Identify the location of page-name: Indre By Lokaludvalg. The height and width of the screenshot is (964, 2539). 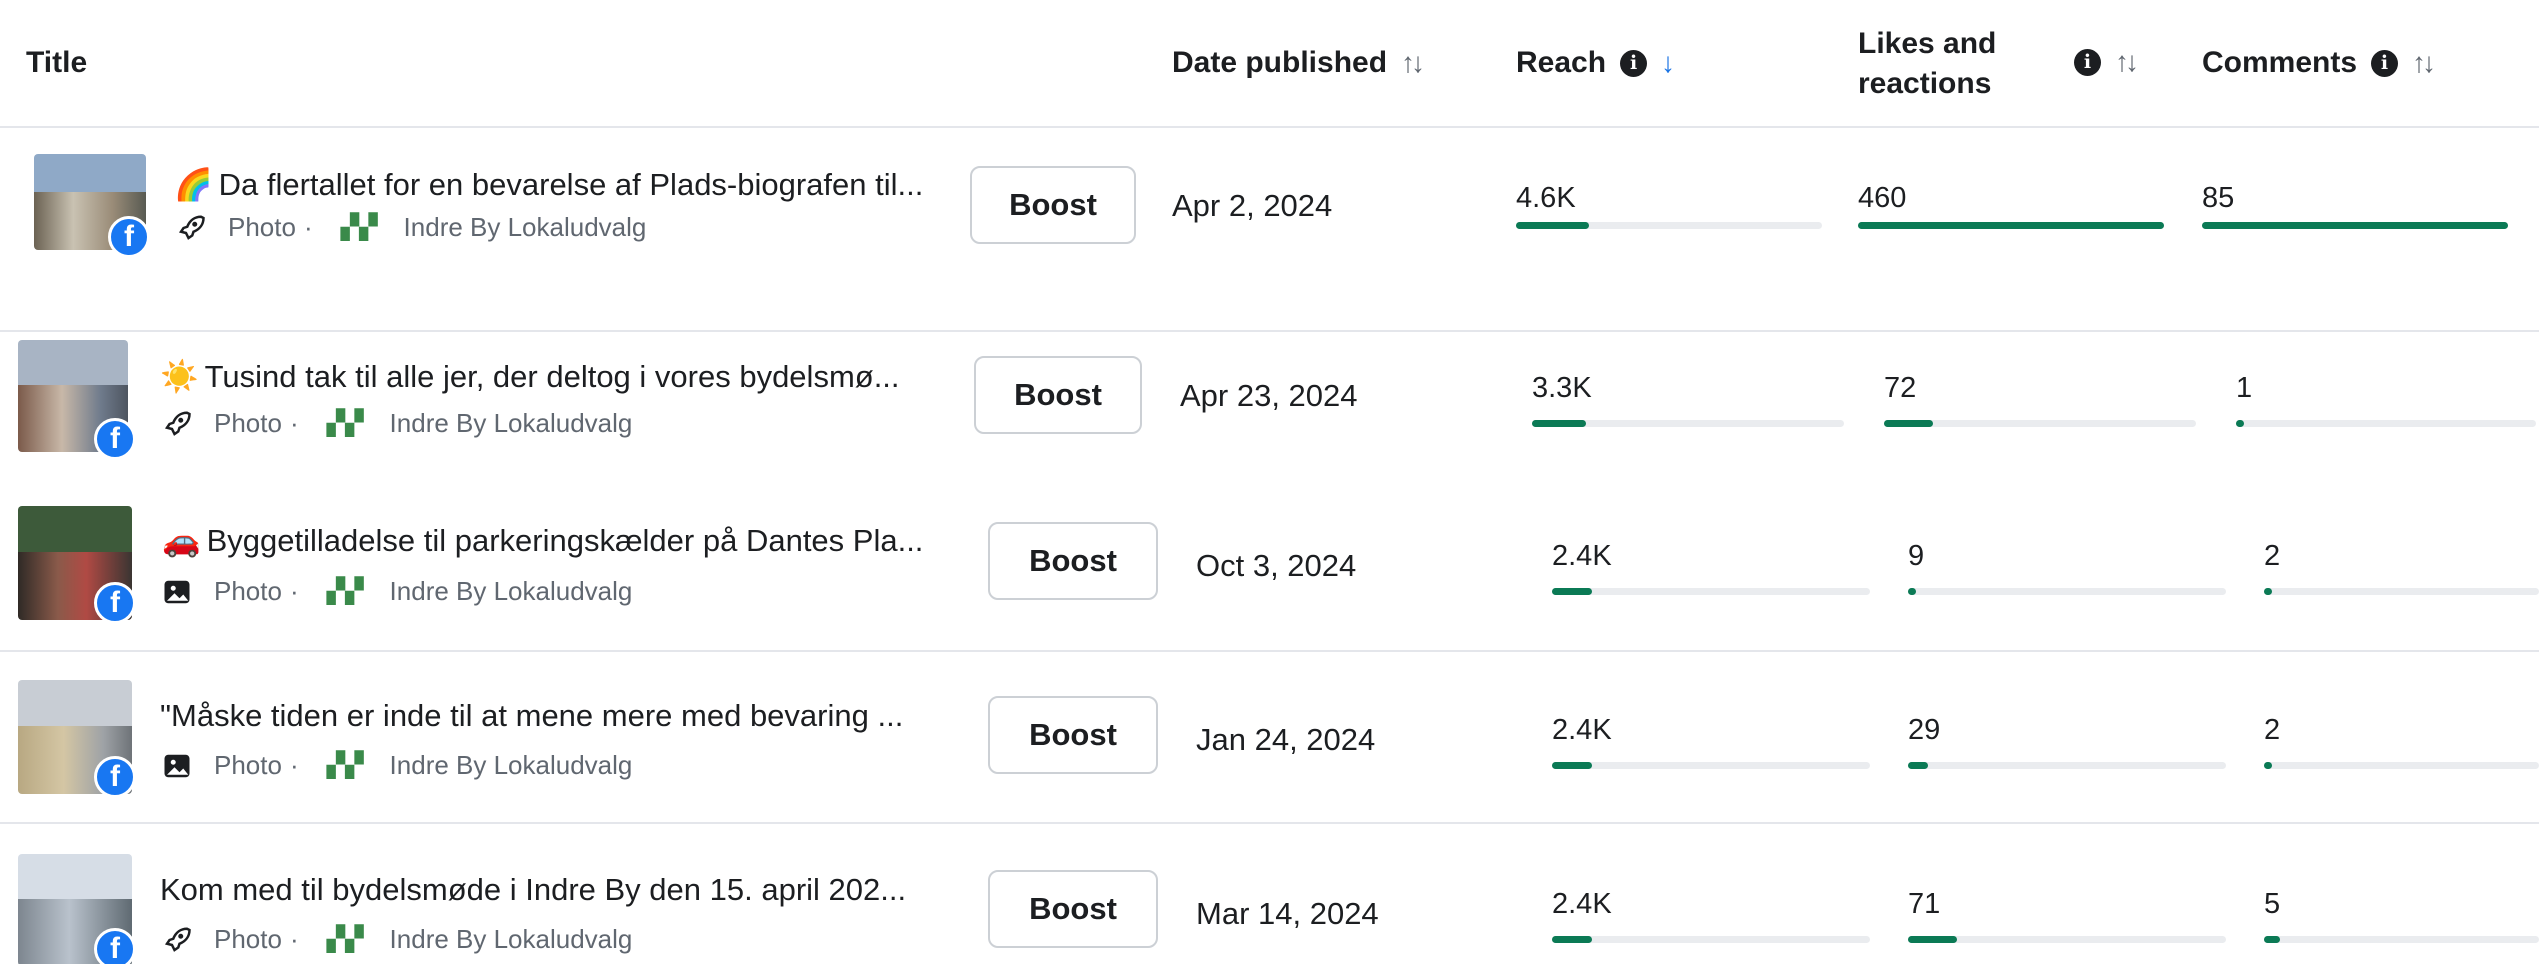
(511, 591).